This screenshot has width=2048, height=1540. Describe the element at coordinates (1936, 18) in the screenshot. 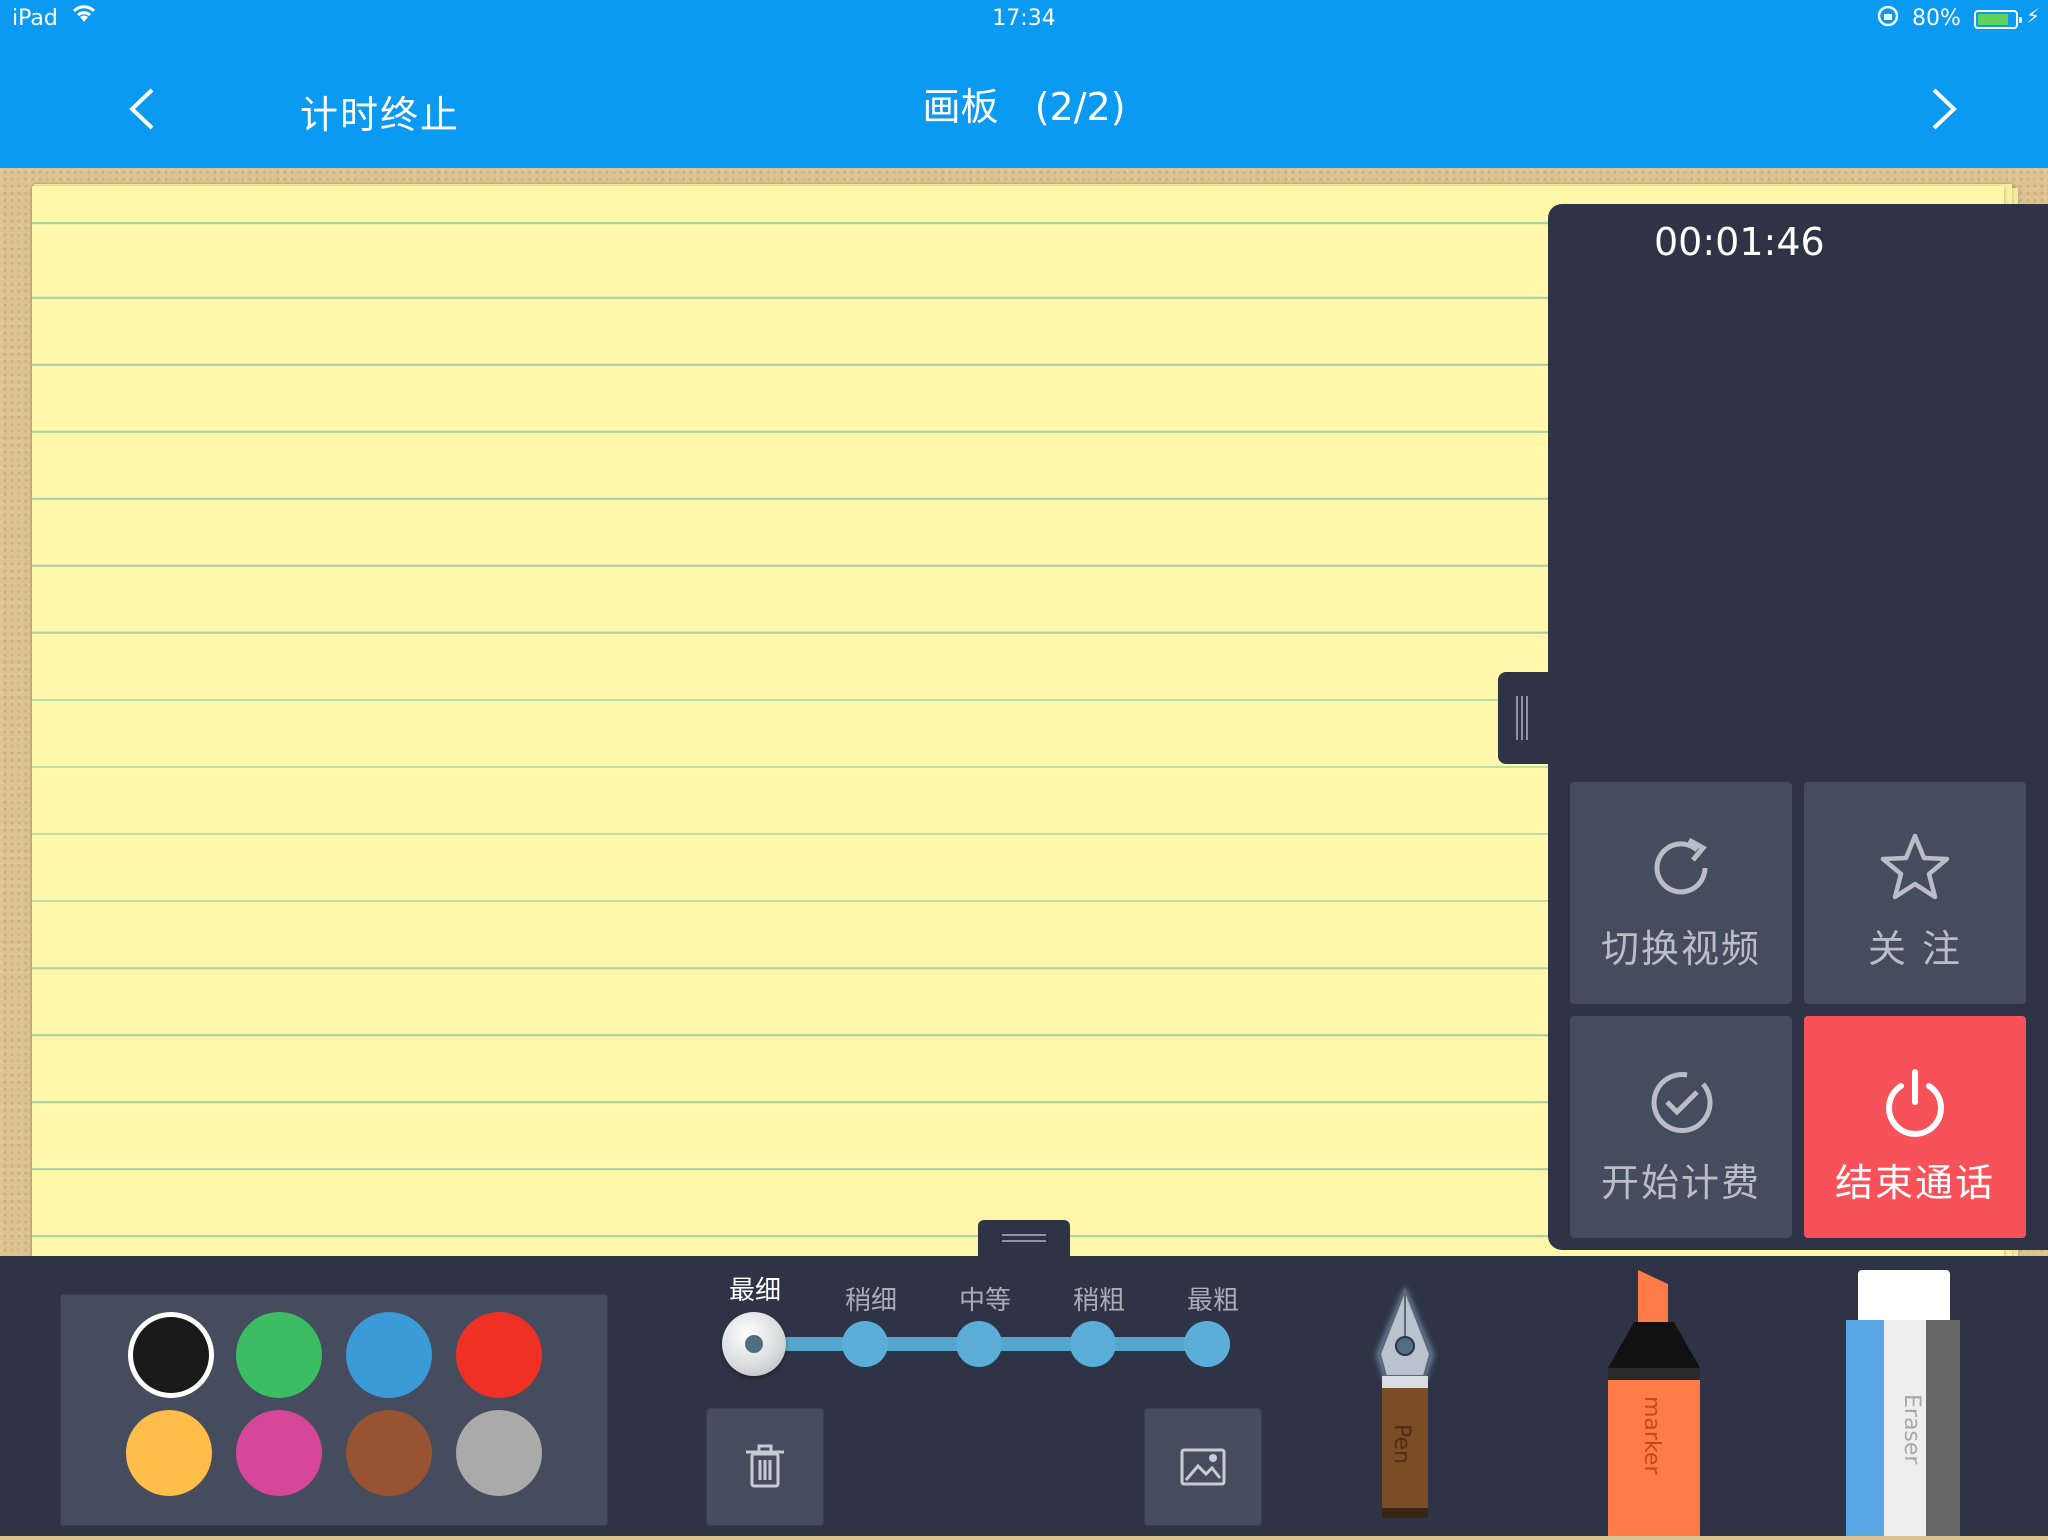

I see `battery-percentage: 80%` at that location.